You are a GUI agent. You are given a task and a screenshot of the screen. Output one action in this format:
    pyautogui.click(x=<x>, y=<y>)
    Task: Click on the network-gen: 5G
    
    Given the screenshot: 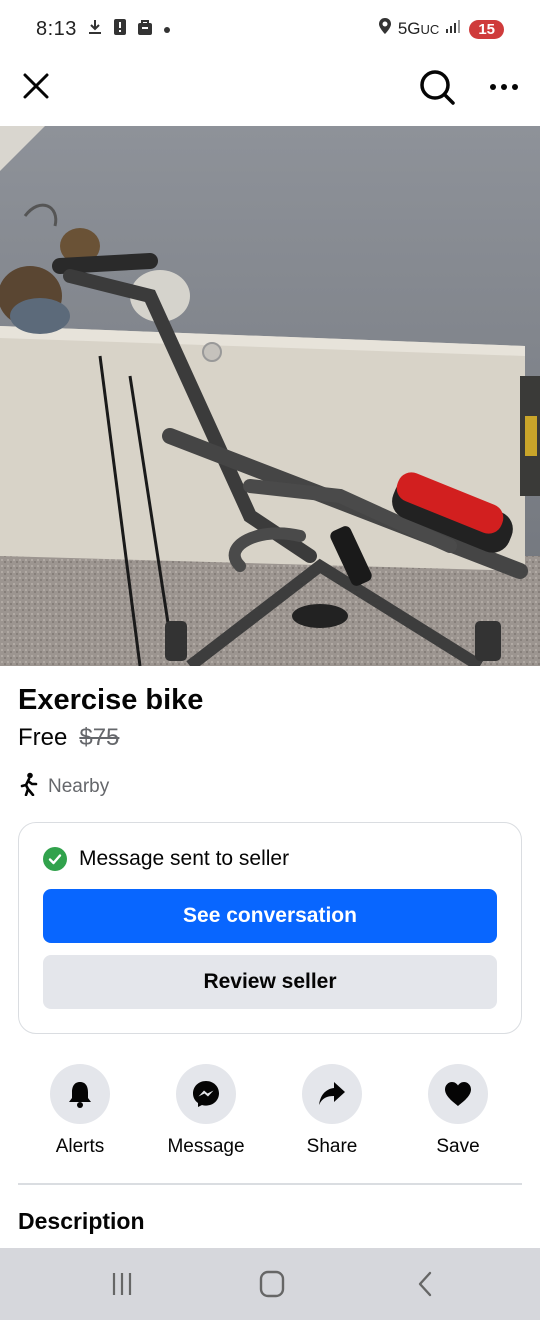 What is the action you would take?
    pyautogui.click(x=409, y=28)
    